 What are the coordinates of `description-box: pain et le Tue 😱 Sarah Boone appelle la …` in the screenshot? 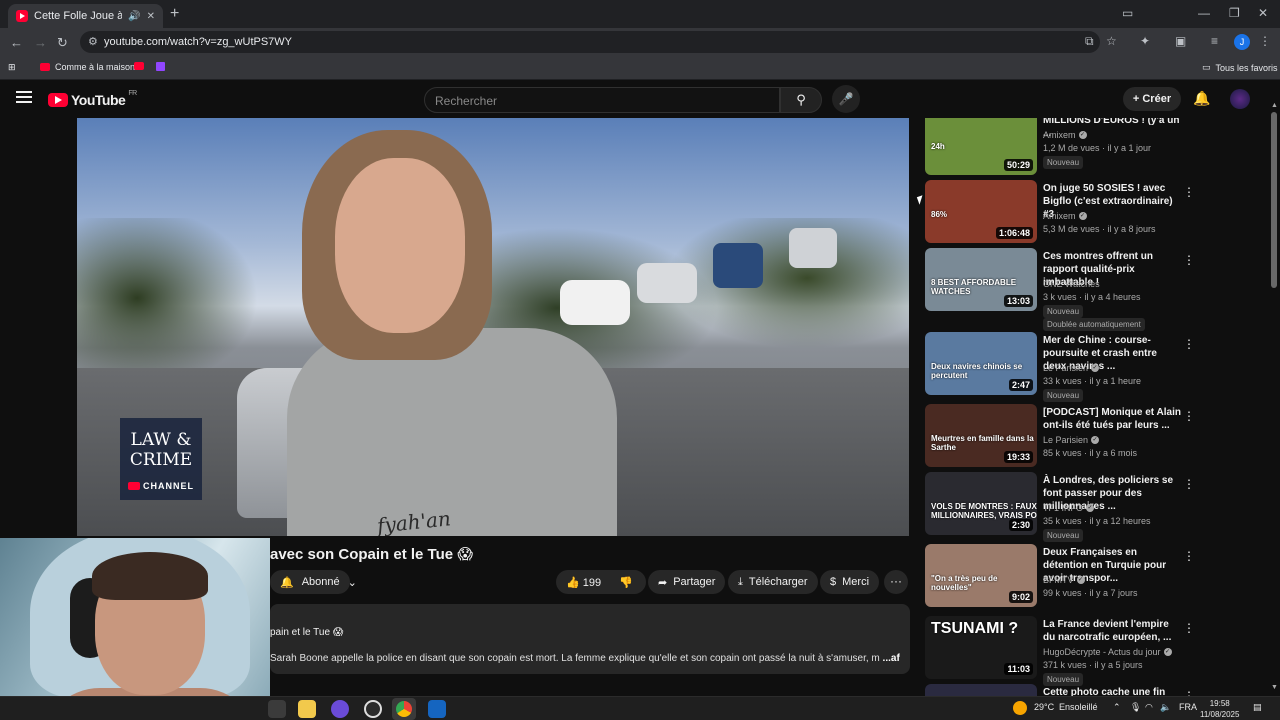 It's located at (590, 639).